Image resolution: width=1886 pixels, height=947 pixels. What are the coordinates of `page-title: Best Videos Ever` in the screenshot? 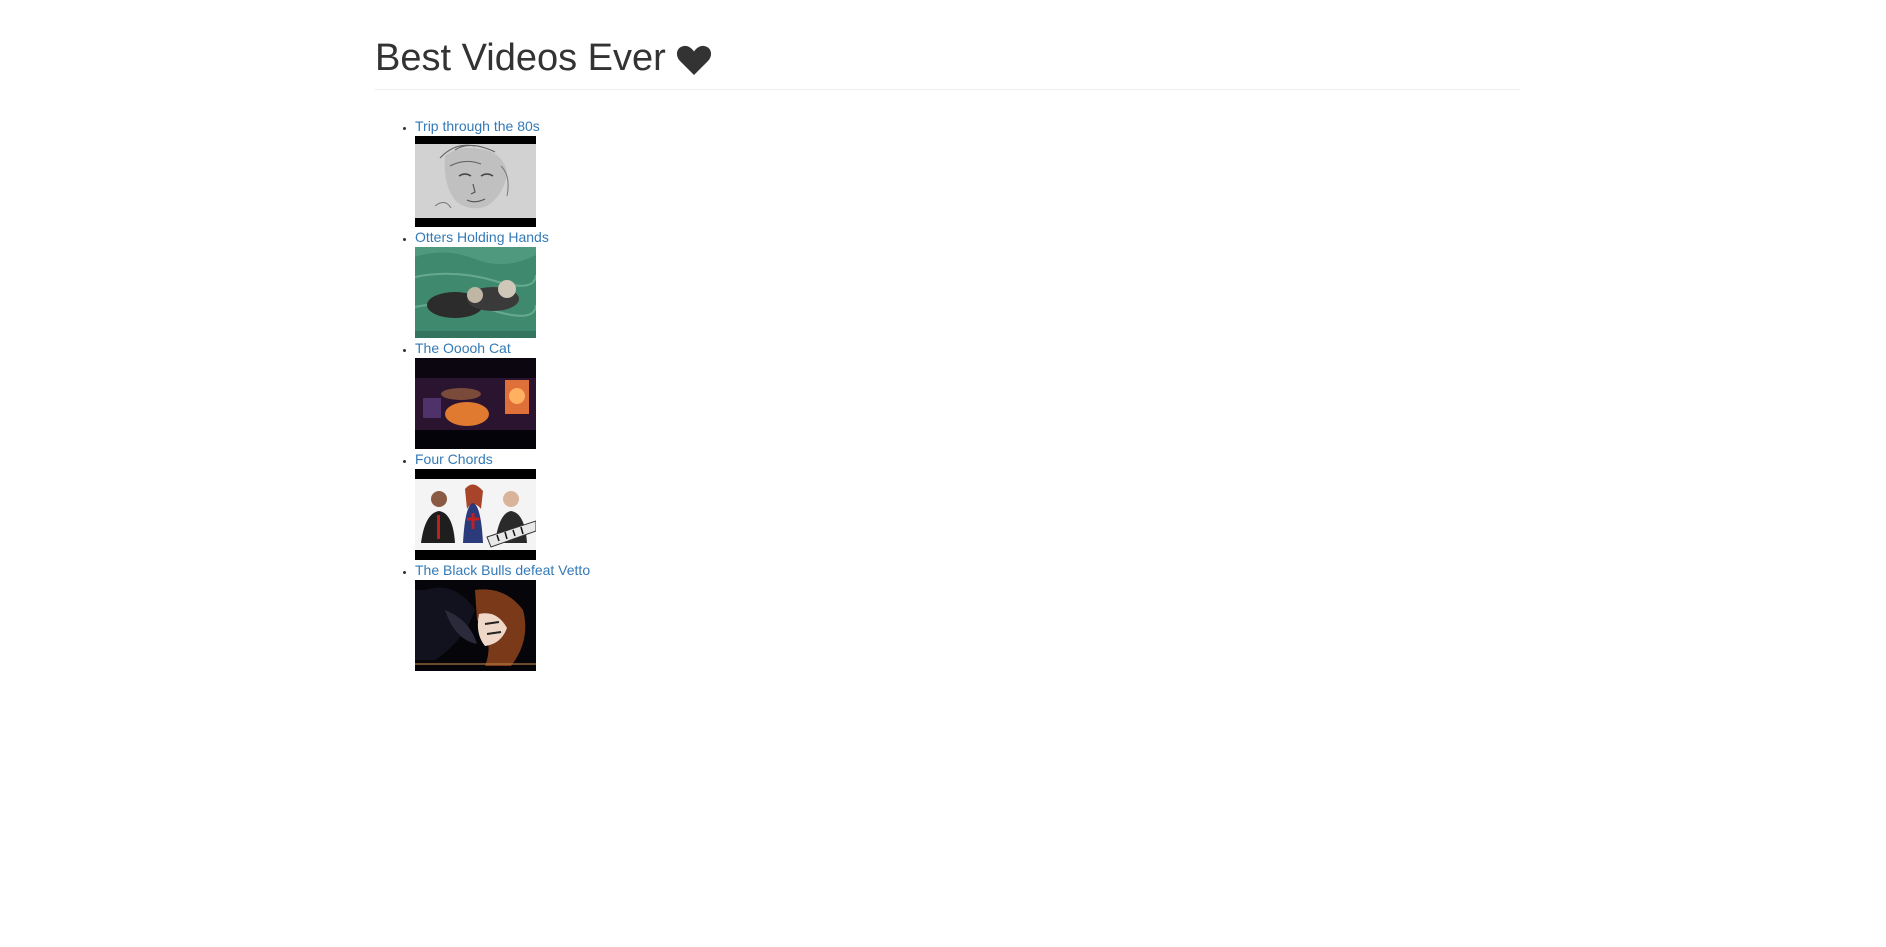 It's located at (520, 58).